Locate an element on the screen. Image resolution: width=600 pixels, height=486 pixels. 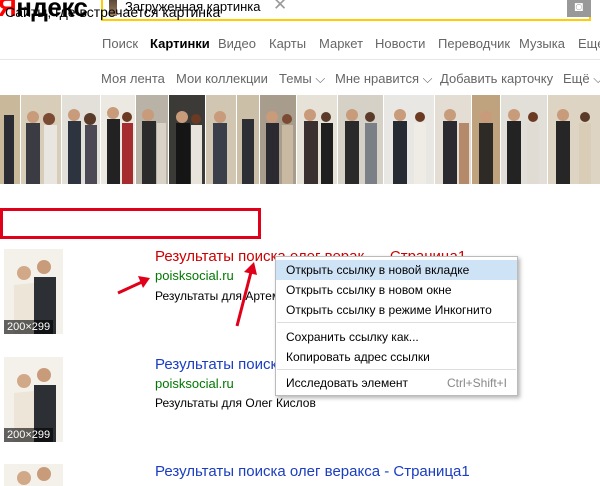
menu-item-label: Копировать адрес ссылки is located at coordinates (358, 357).